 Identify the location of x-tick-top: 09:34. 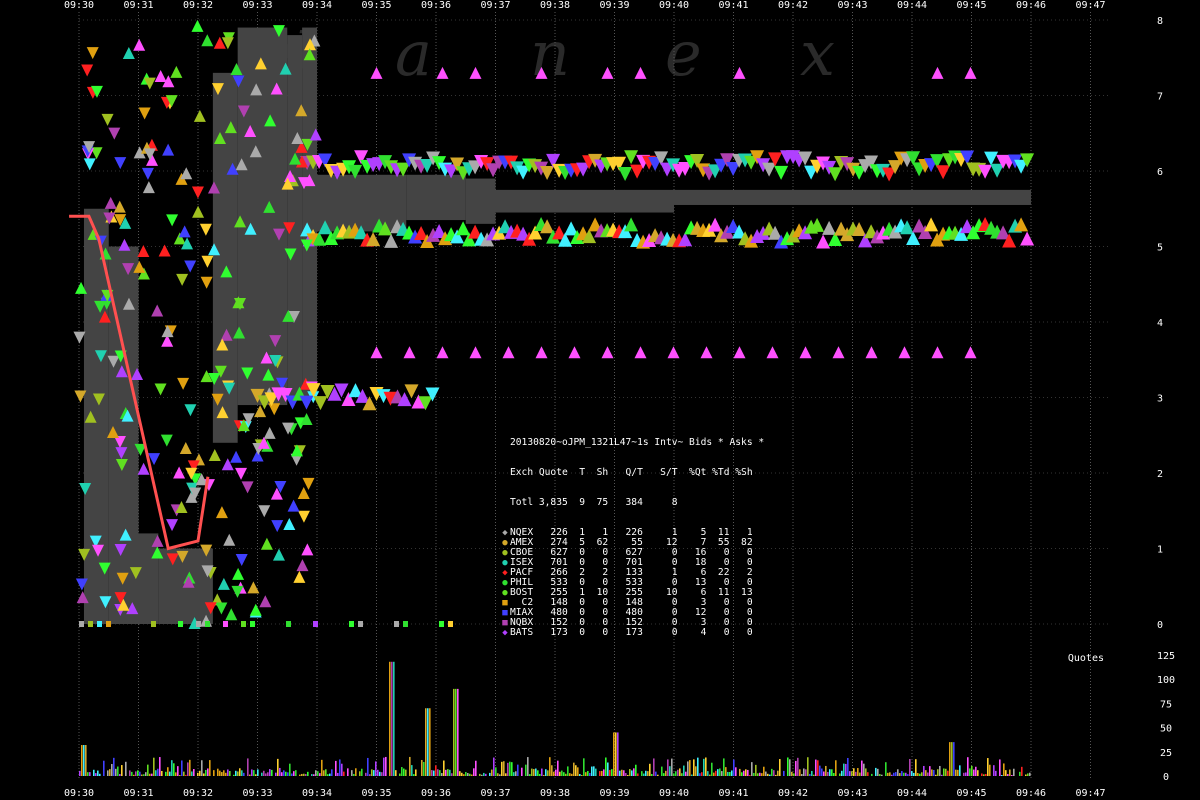
(317, 5).